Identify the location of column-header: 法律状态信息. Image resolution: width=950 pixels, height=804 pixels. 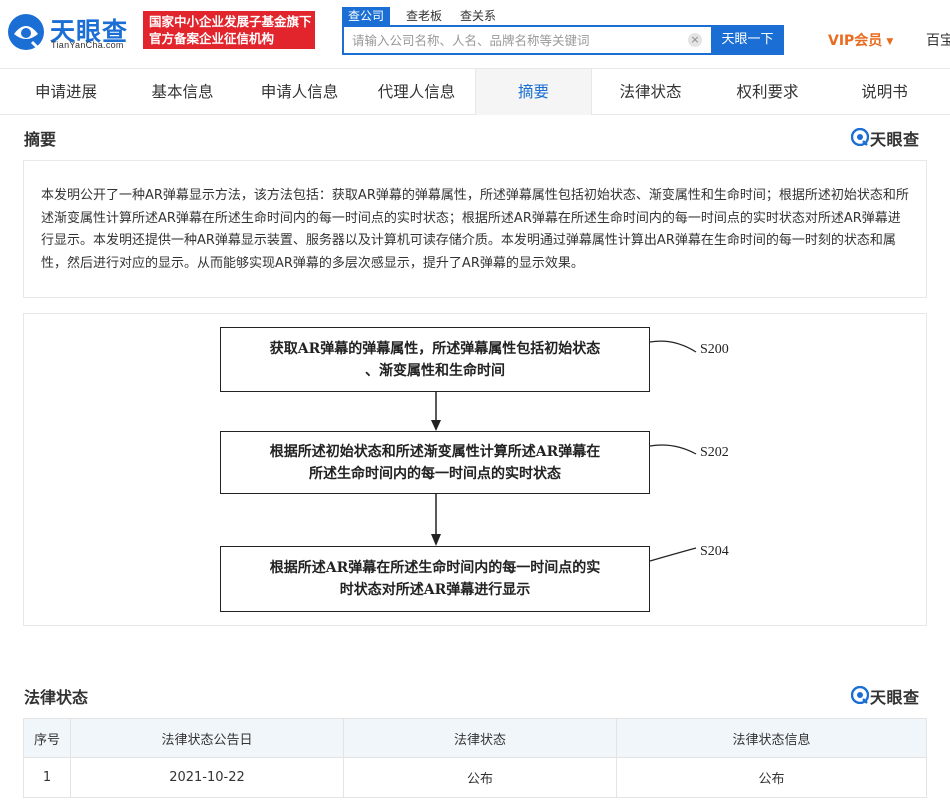
(771, 738).